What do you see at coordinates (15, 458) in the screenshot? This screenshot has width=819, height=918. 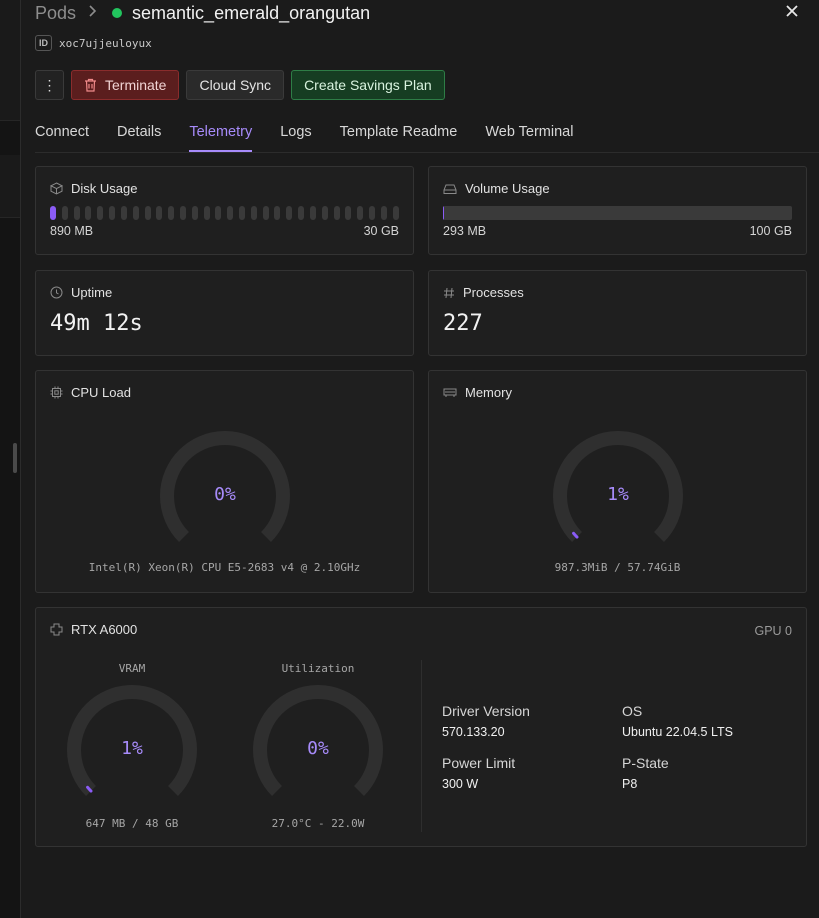 I see `resize-handle` at bounding box center [15, 458].